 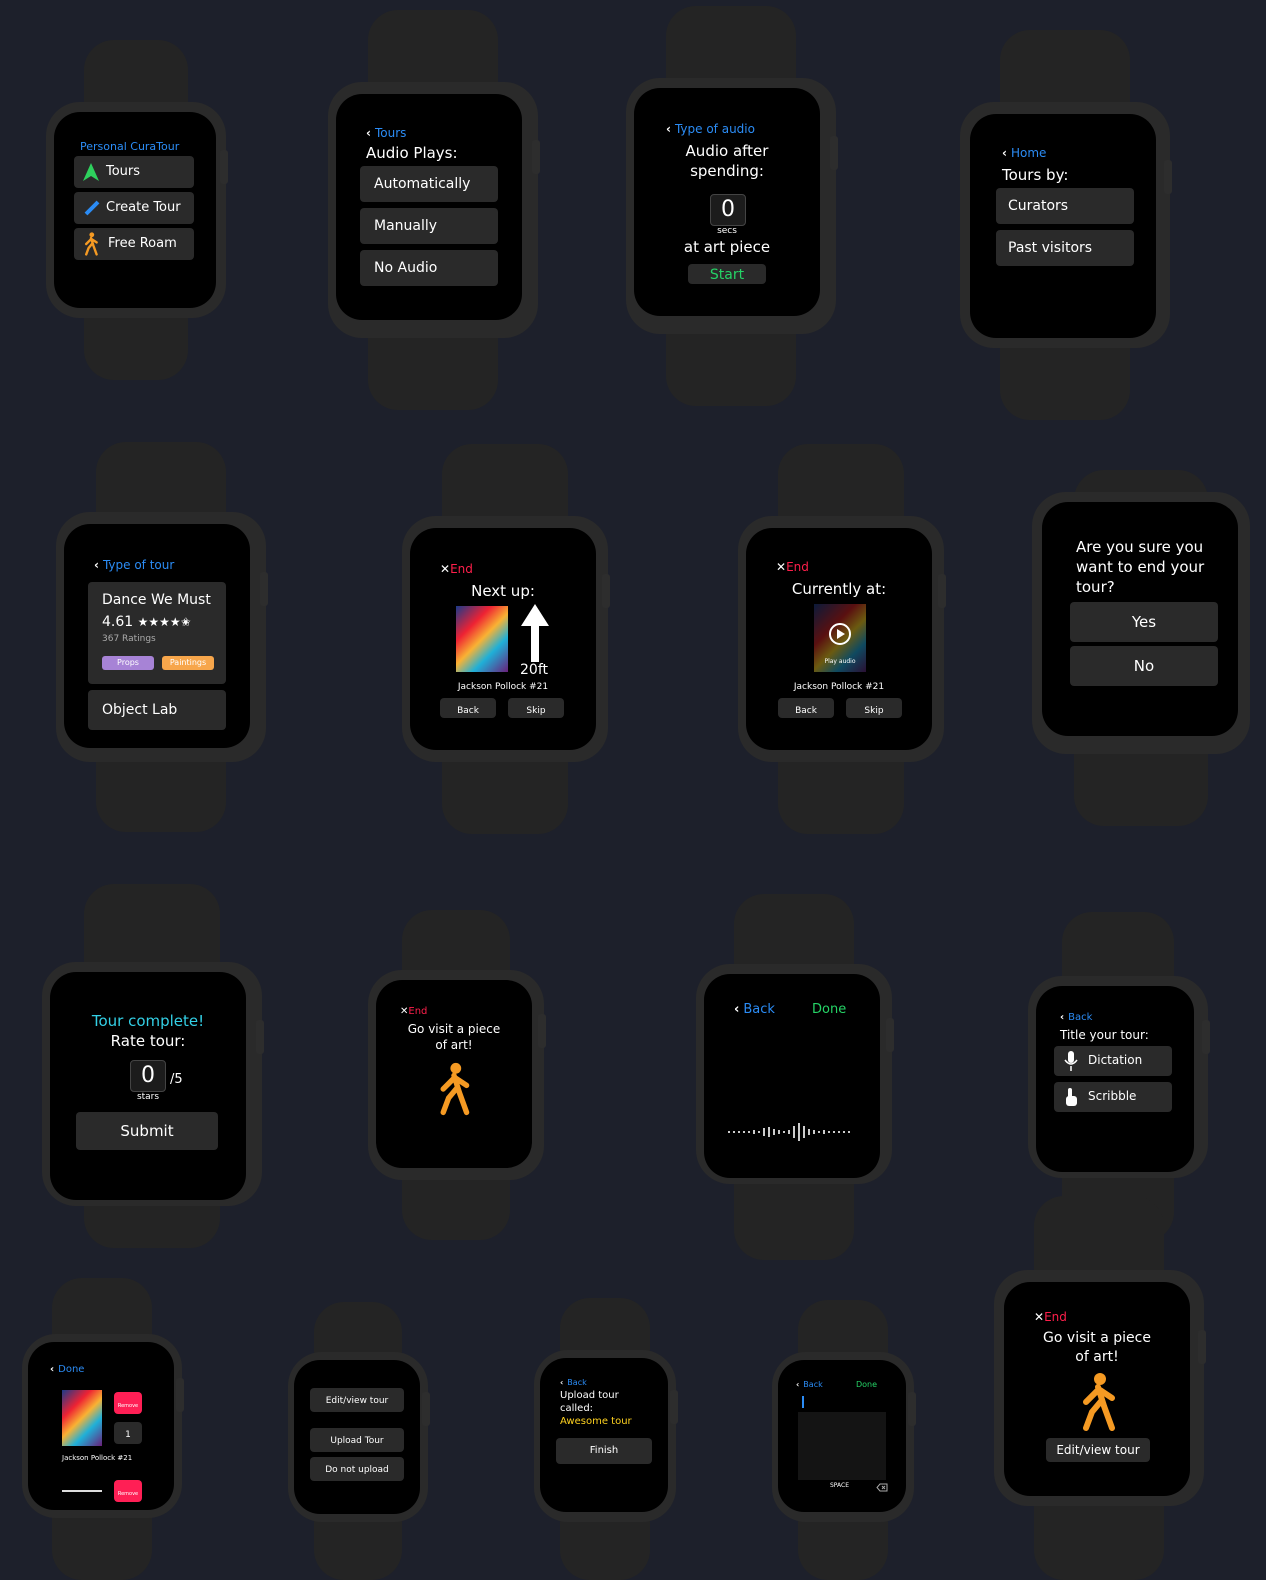 I want to click on tours-label: Tours, so click(x=123, y=171).